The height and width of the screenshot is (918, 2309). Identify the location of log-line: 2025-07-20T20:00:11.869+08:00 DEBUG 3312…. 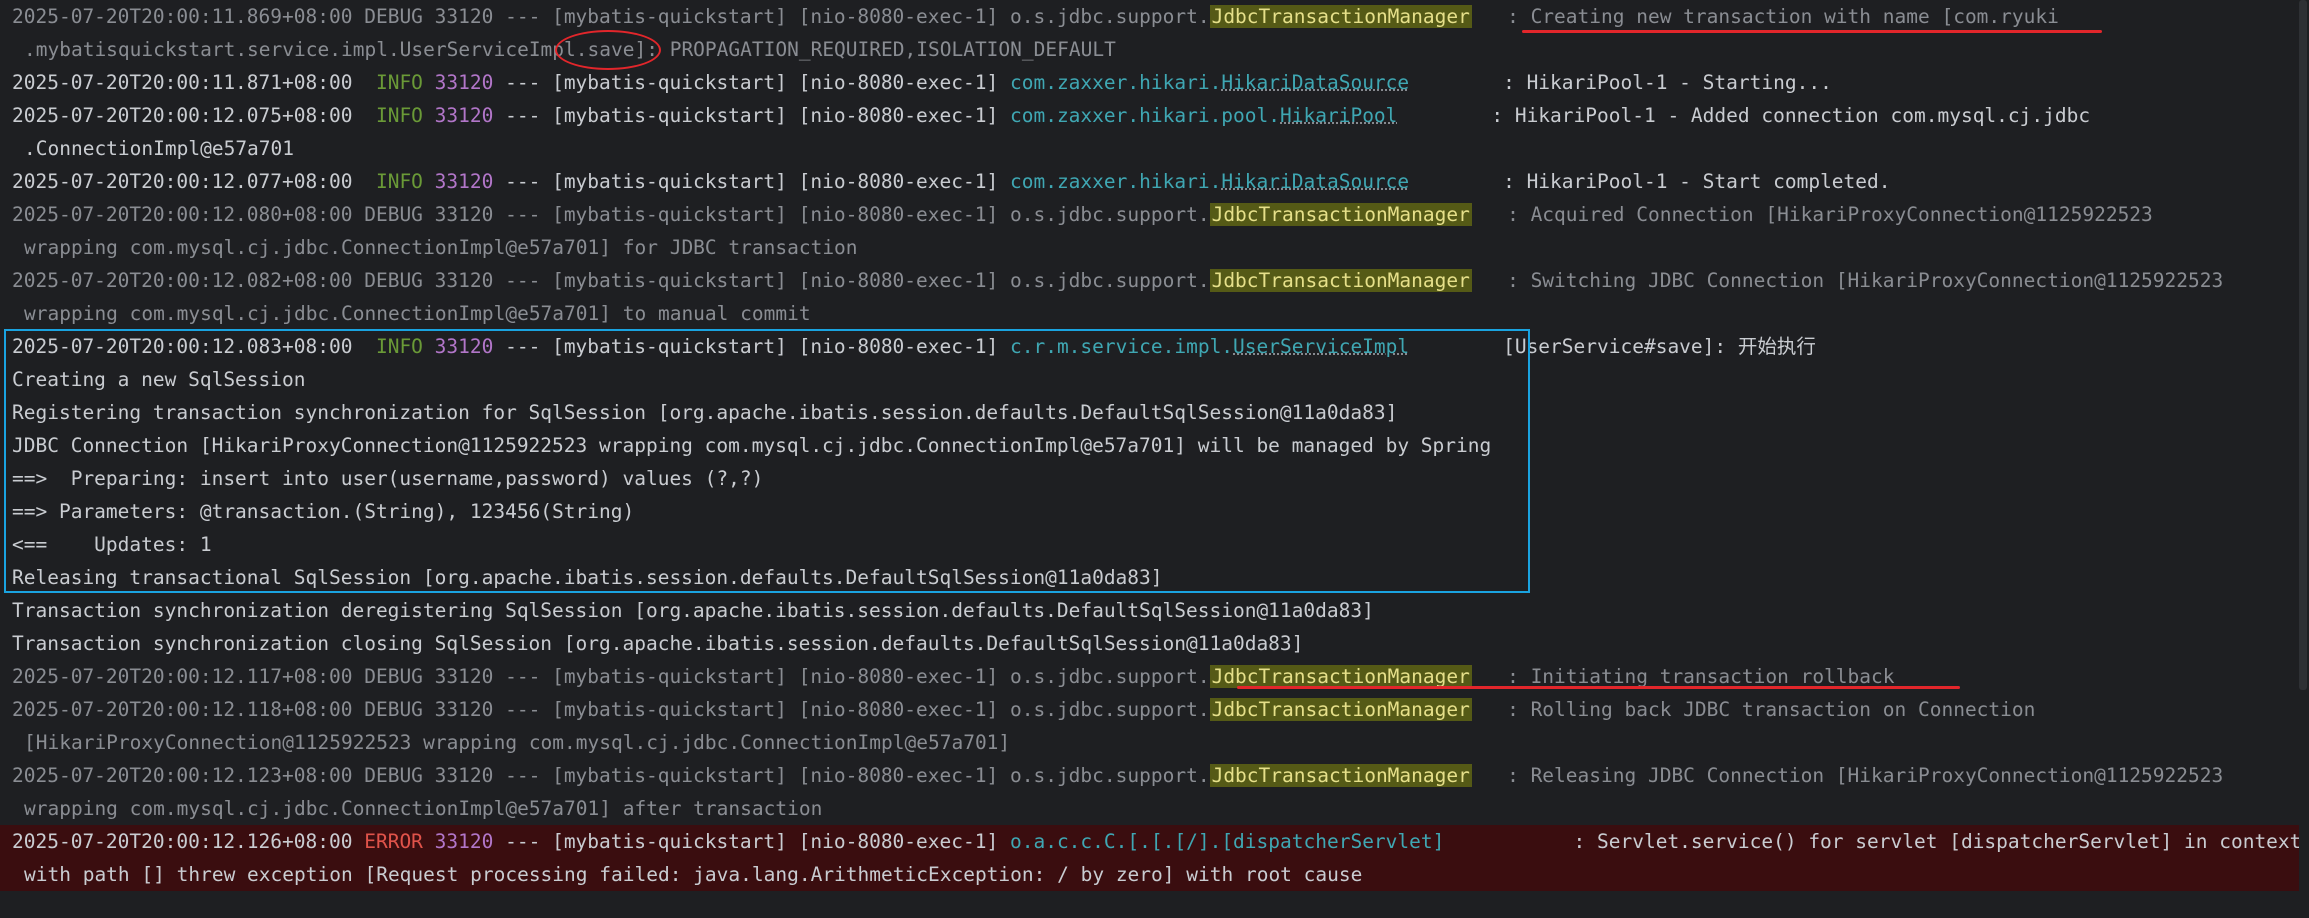
(1160, 16).